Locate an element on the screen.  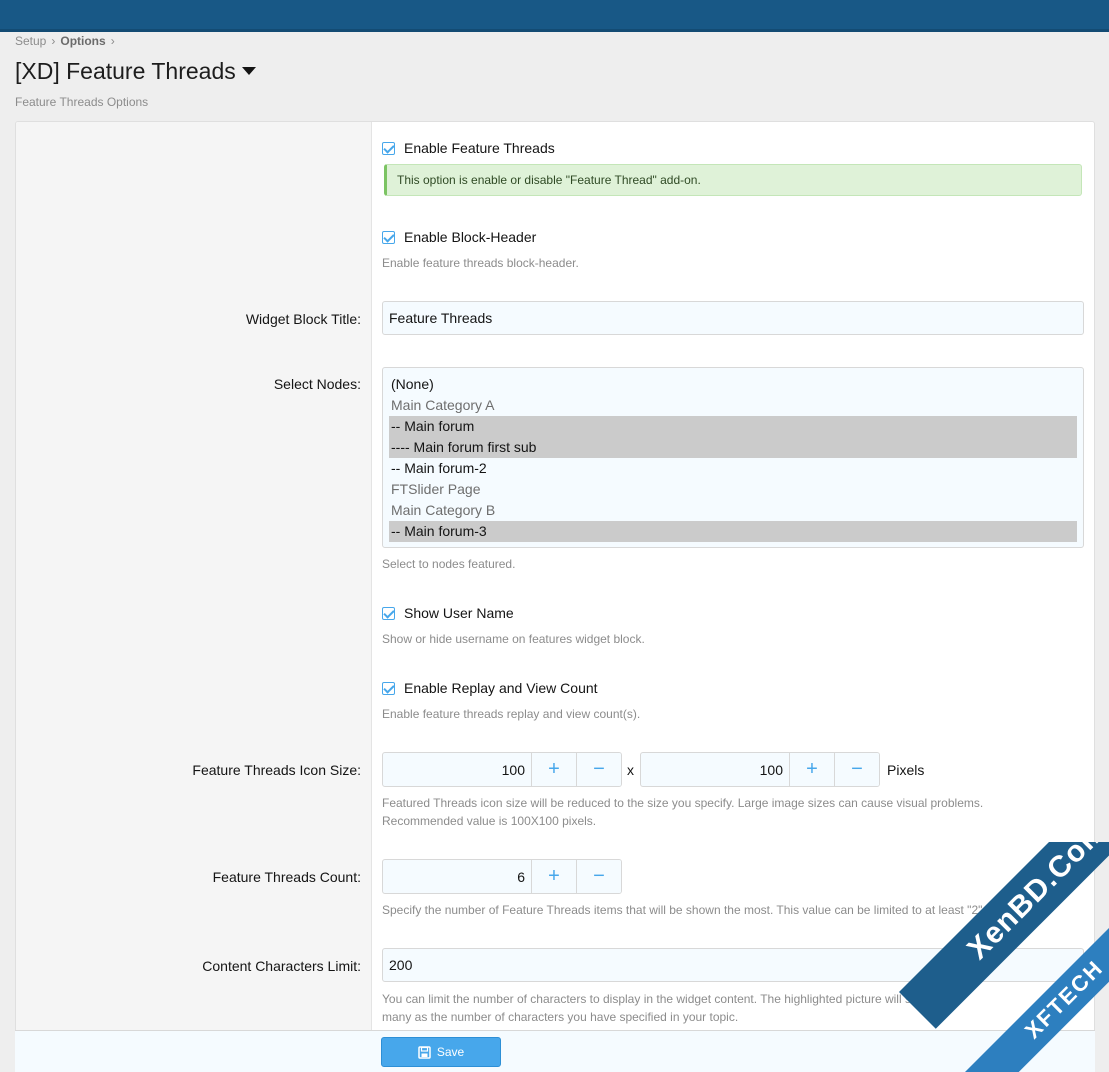
icon-height-stepper: 100 + − is located at coordinates (760, 769).